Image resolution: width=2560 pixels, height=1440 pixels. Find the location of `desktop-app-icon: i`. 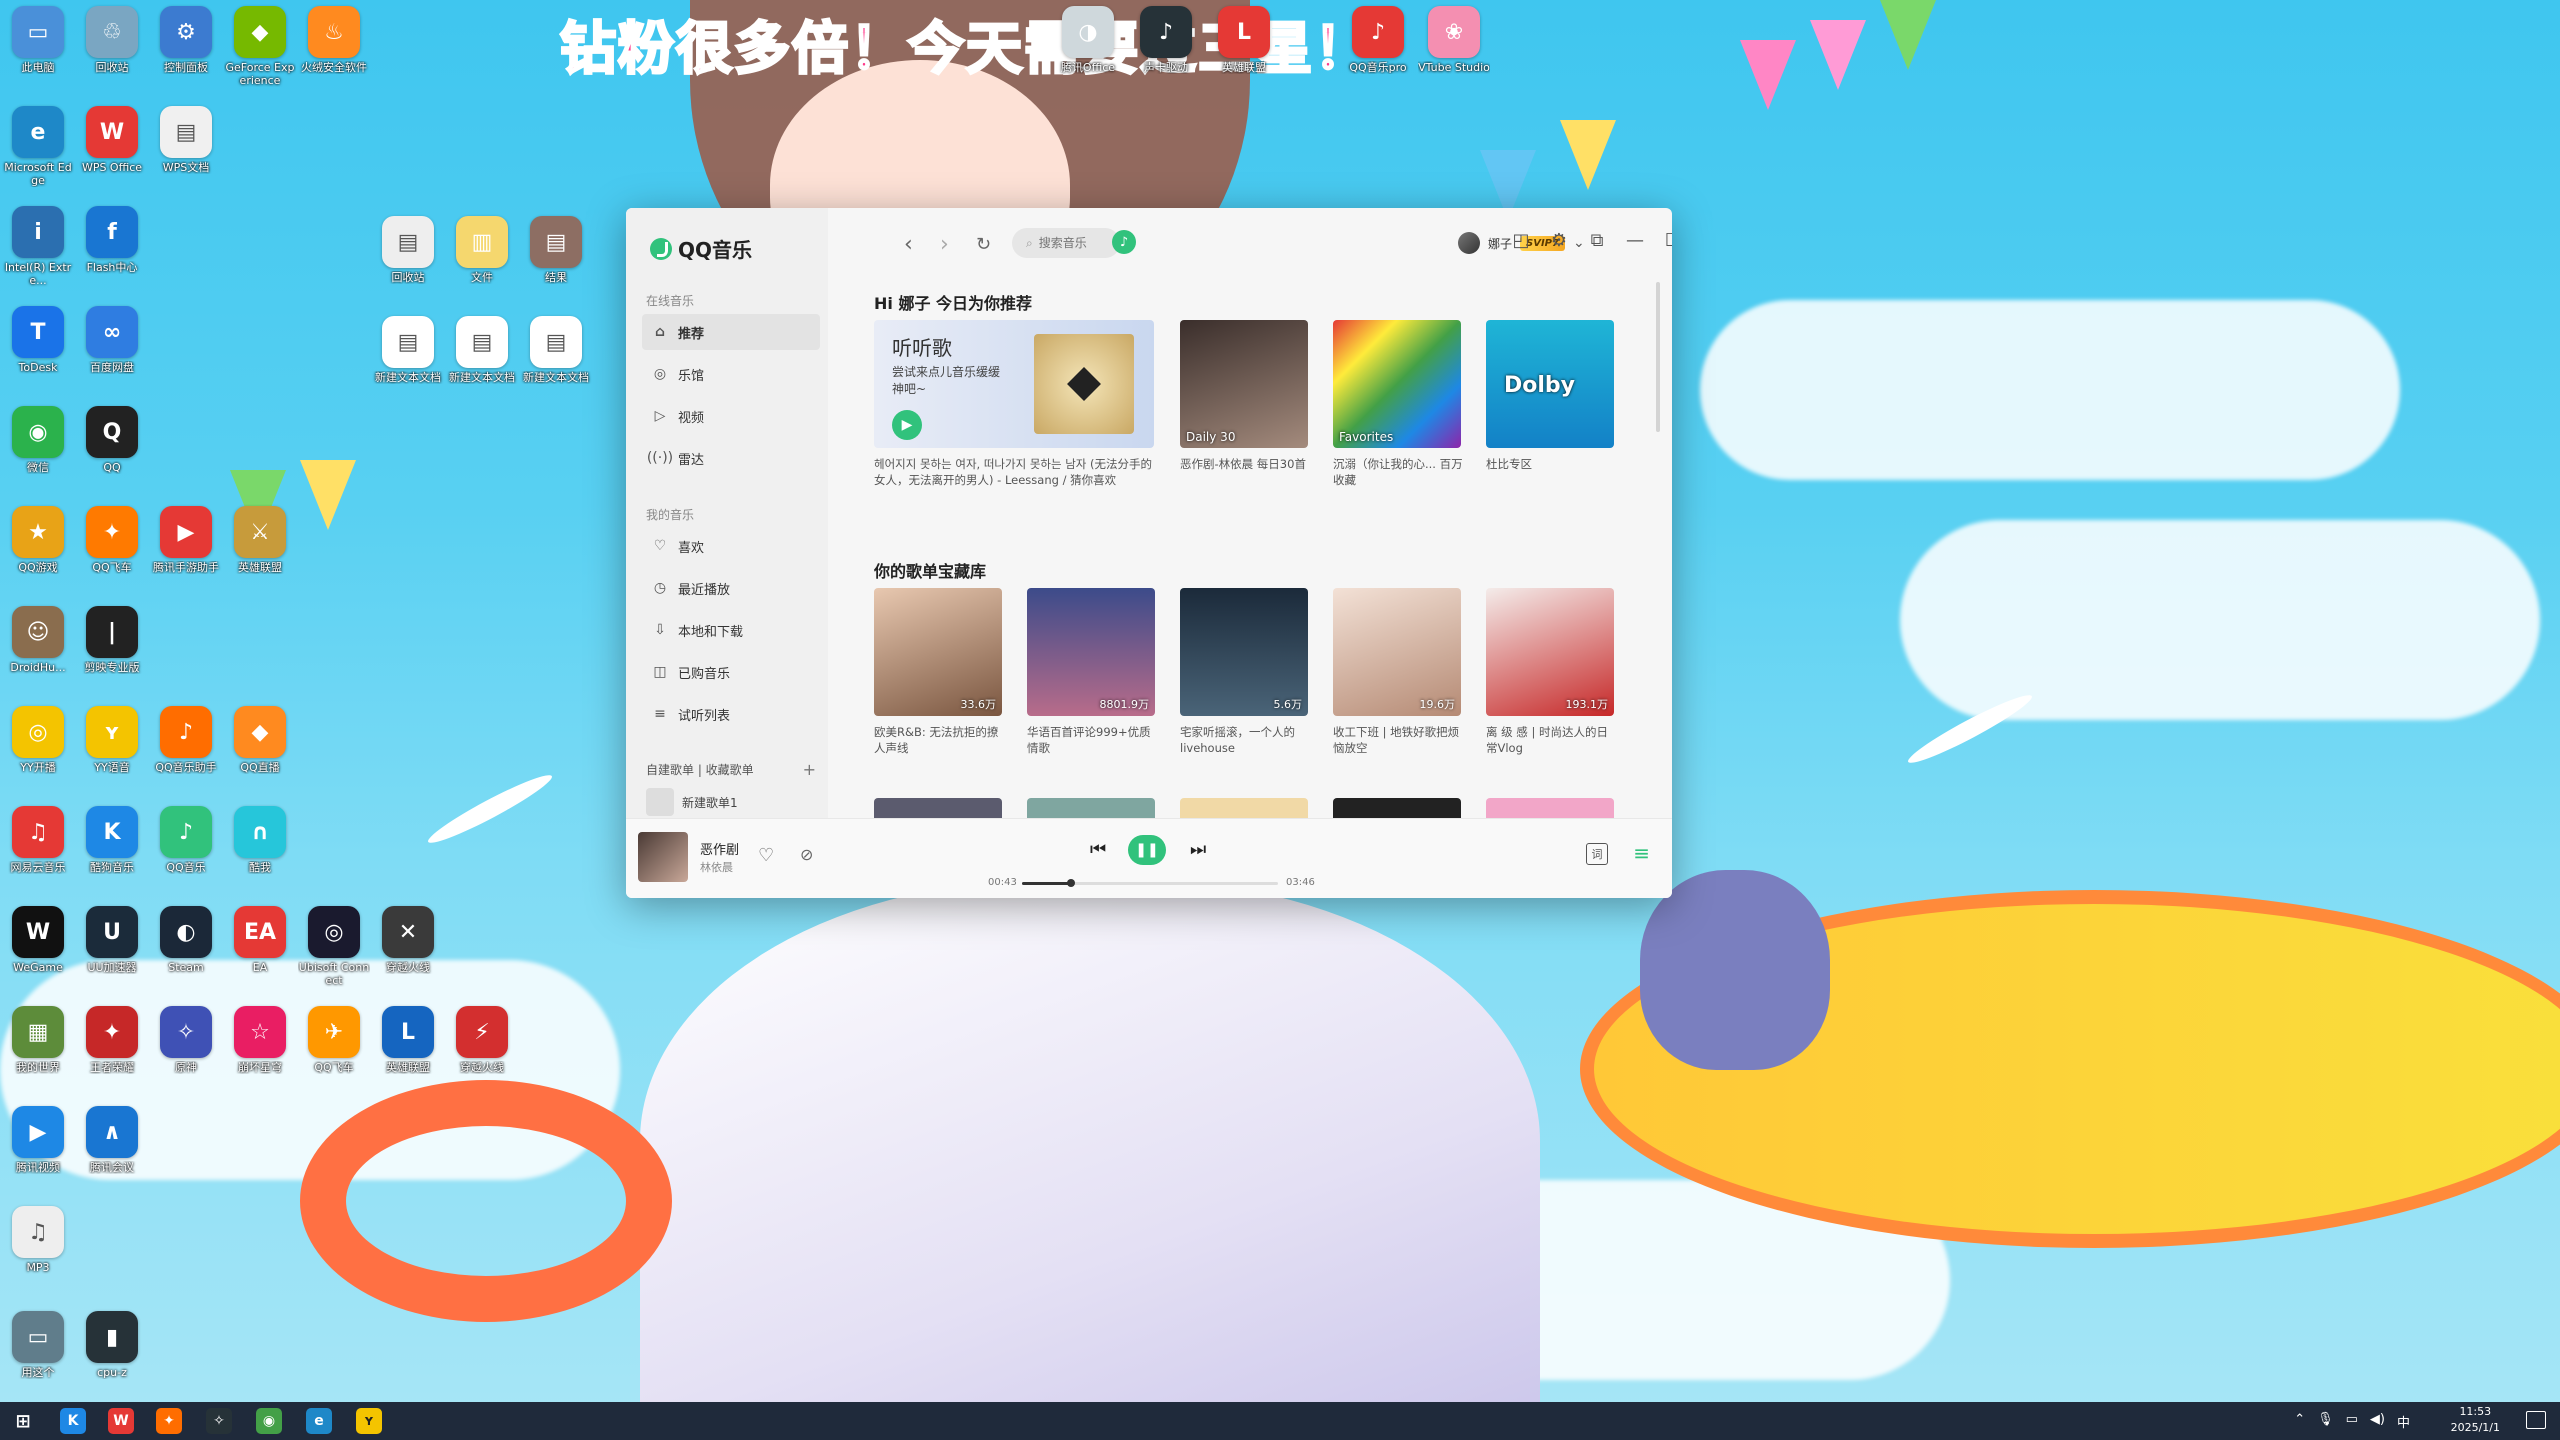

desktop-app-icon: i is located at coordinates (38, 232).